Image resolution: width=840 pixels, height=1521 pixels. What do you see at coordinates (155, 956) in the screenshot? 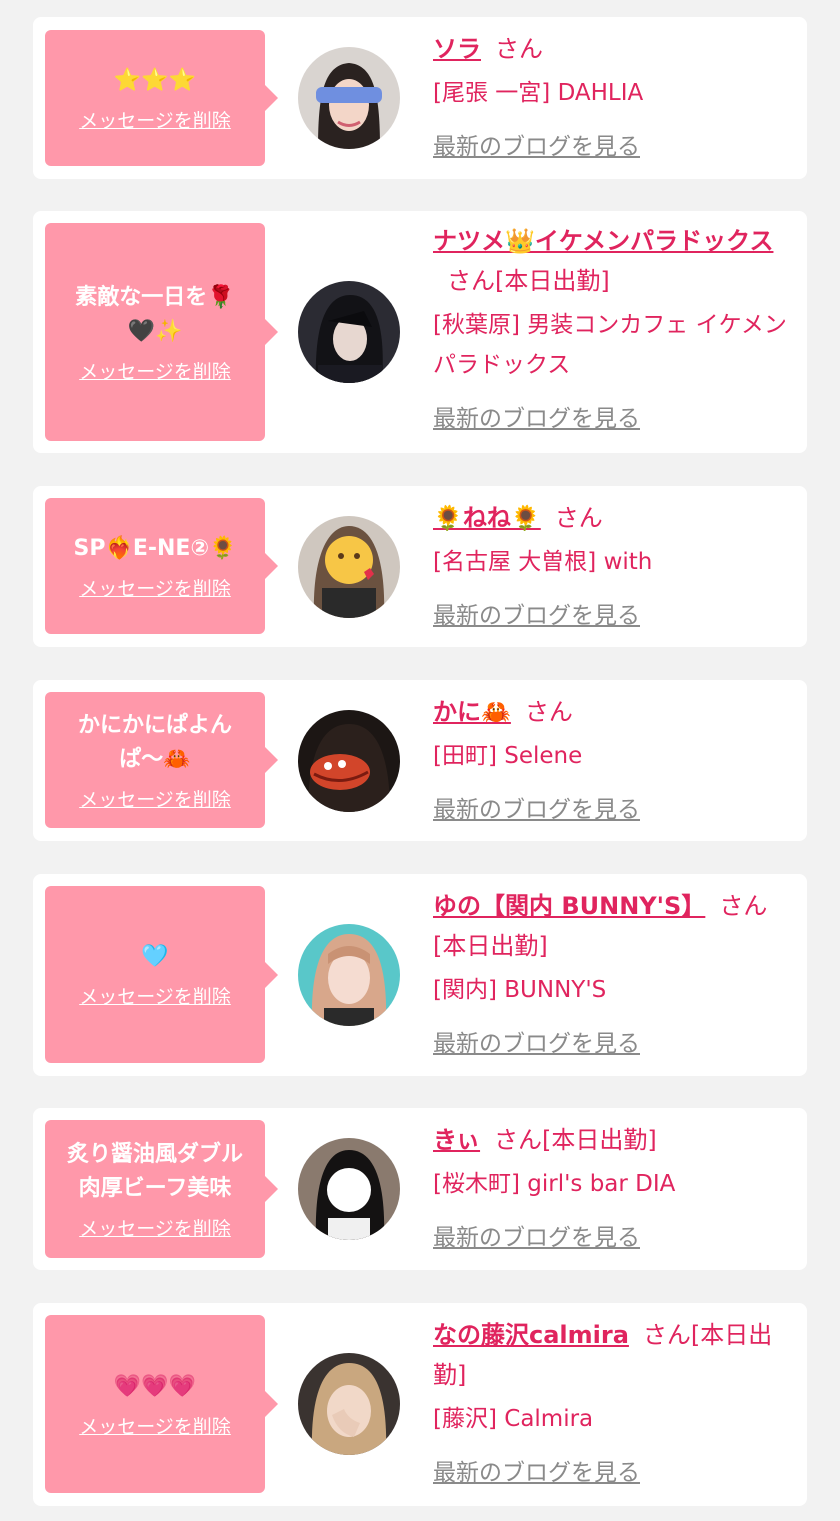
I see `message-text: 🩵` at bounding box center [155, 956].